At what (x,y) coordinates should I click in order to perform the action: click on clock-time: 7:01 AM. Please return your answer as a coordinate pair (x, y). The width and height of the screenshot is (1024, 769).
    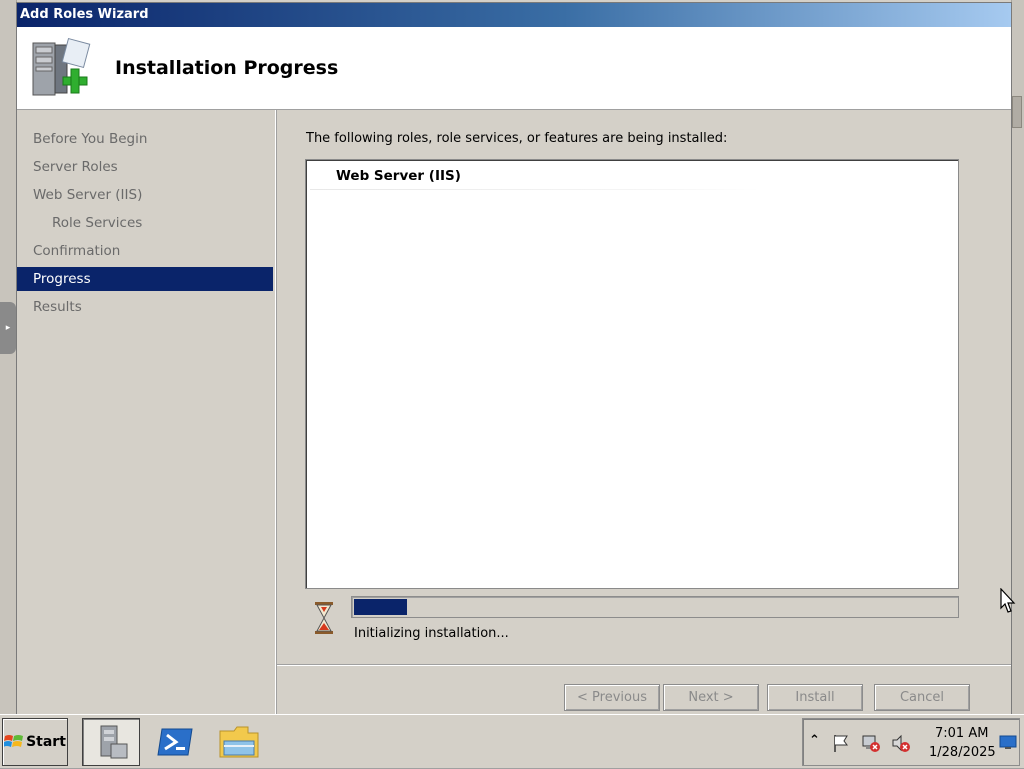
    Looking at the image, I should click on (961, 733).